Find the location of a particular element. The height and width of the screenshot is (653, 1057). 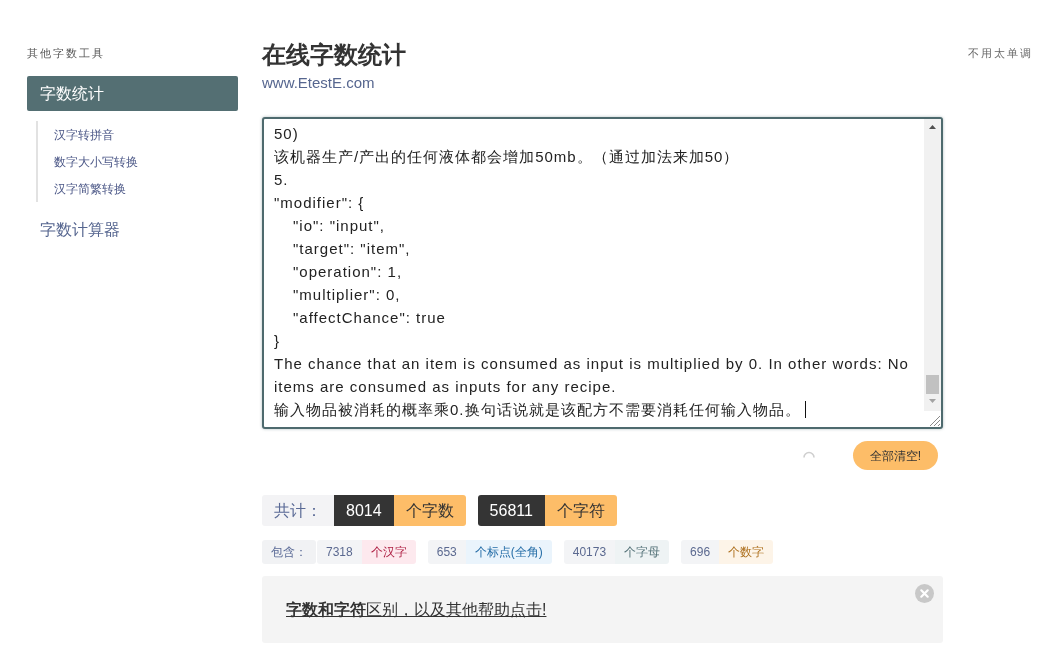

page-title: 在线字数统计 is located at coordinates (334, 55).